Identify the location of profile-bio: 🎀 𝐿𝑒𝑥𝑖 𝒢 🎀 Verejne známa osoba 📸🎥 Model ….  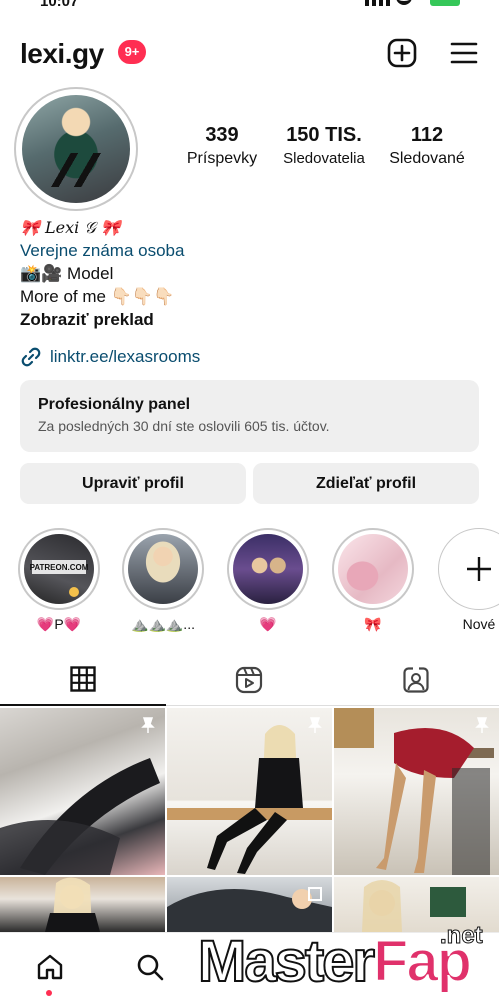
(250, 273).